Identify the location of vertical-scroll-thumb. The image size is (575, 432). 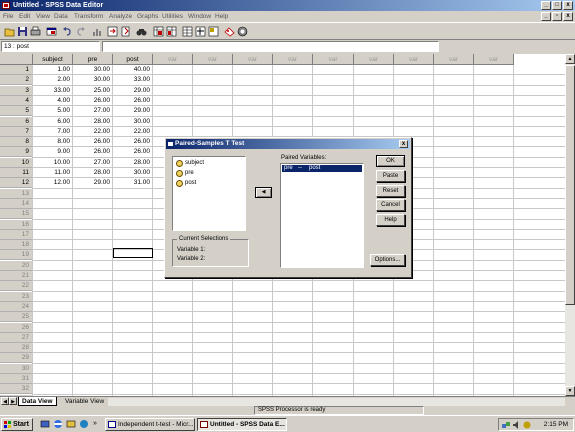
(570, 185).